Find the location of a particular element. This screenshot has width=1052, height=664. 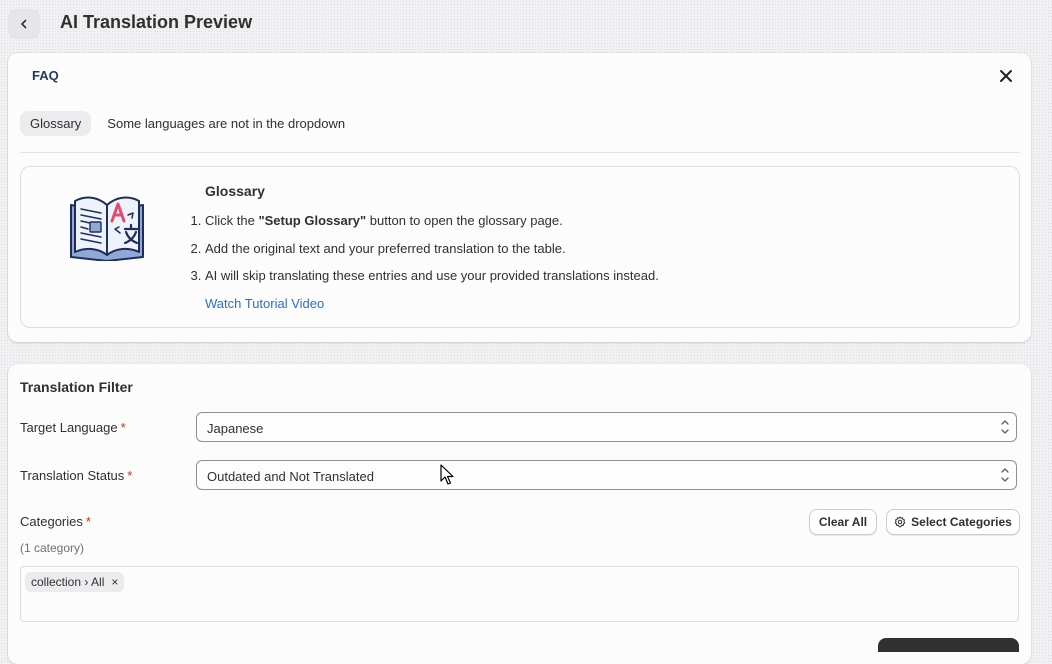

tab-languages: Some languages are not in the dropdown is located at coordinates (226, 123).